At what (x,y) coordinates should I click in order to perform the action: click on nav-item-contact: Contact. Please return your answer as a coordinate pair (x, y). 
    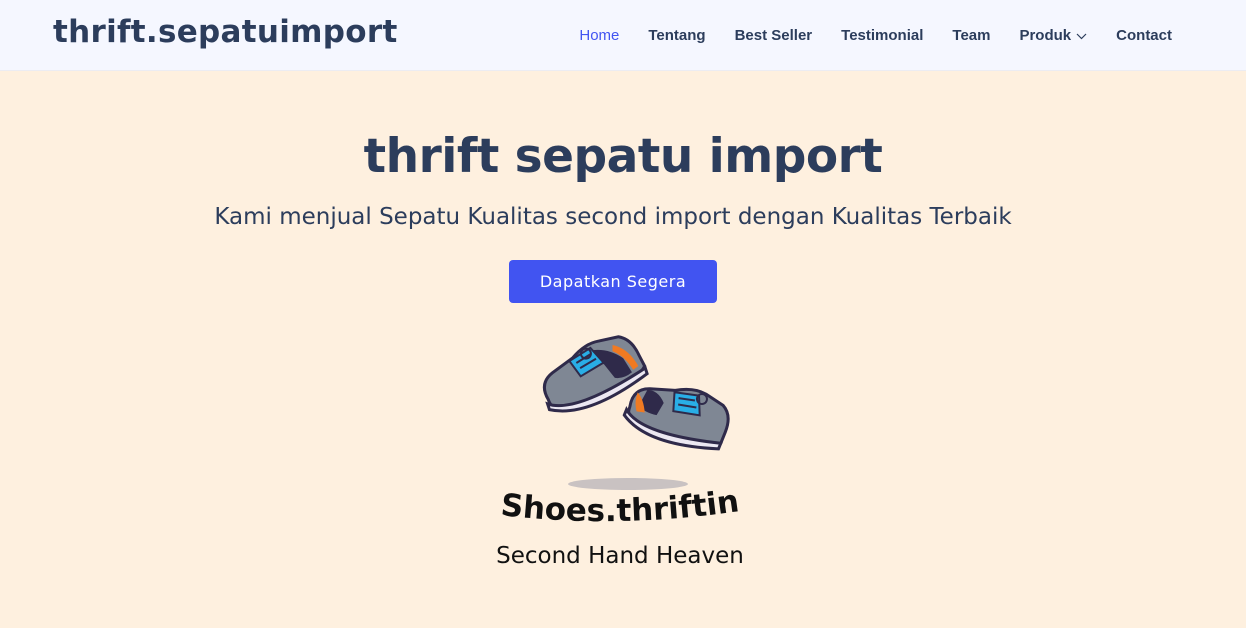
    Looking at the image, I should click on (1144, 35).